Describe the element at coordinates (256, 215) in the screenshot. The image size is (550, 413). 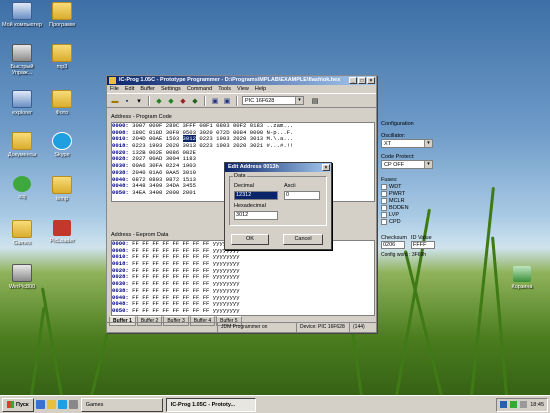
I see `hexadecimal-input: 3012` at that location.